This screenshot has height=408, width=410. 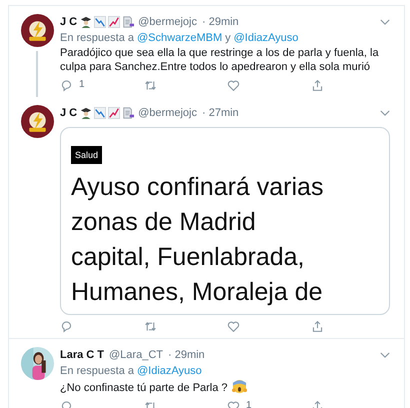 What do you see at coordinates (219, 60) in the screenshot?
I see `tweet-text: Paradójico que sea ella la que restringe a los de parla y fuenla, la culpa para Sanchez.Entre todos lo apedrearon y ella sola murió` at bounding box center [219, 60].